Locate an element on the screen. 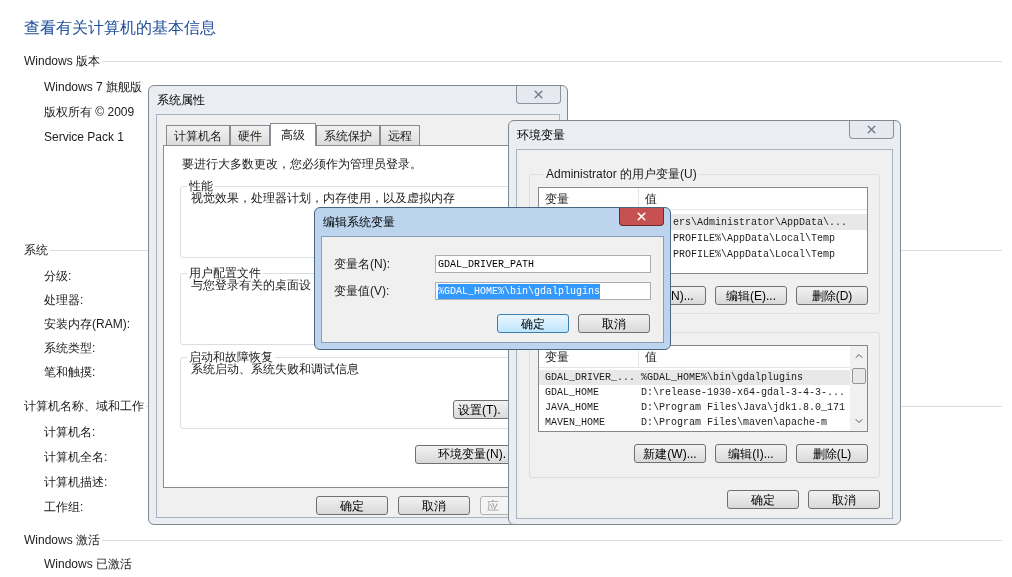 The image size is (1012, 577). group-title: 启动和故障恢复 is located at coordinates (231, 357).